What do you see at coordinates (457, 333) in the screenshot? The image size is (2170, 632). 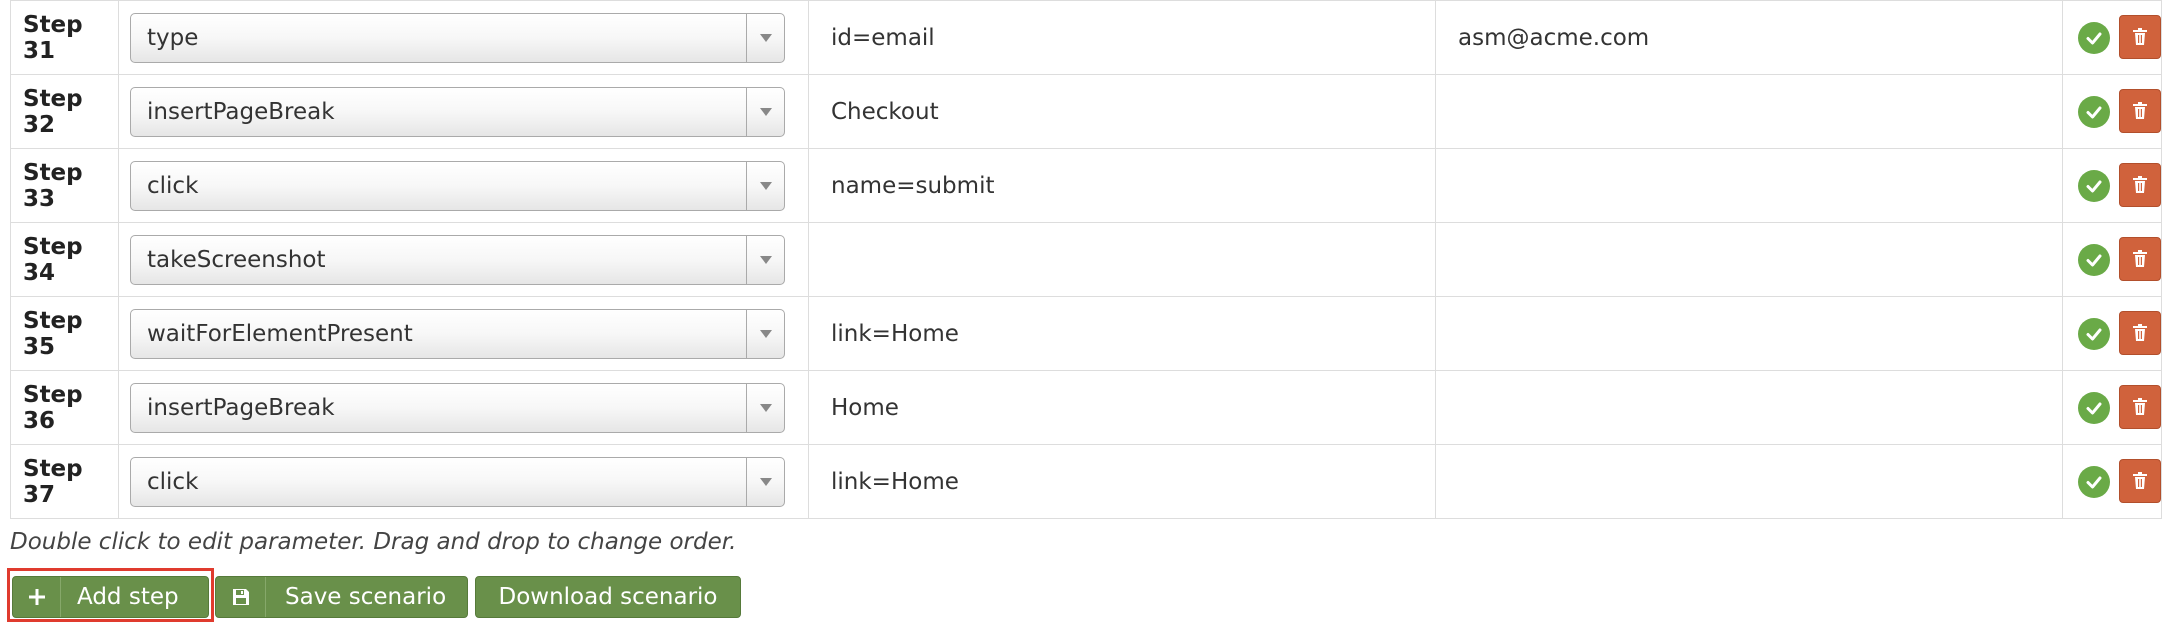 I see `command-select: waitForElementPresent` at bounding box center [457, 333].